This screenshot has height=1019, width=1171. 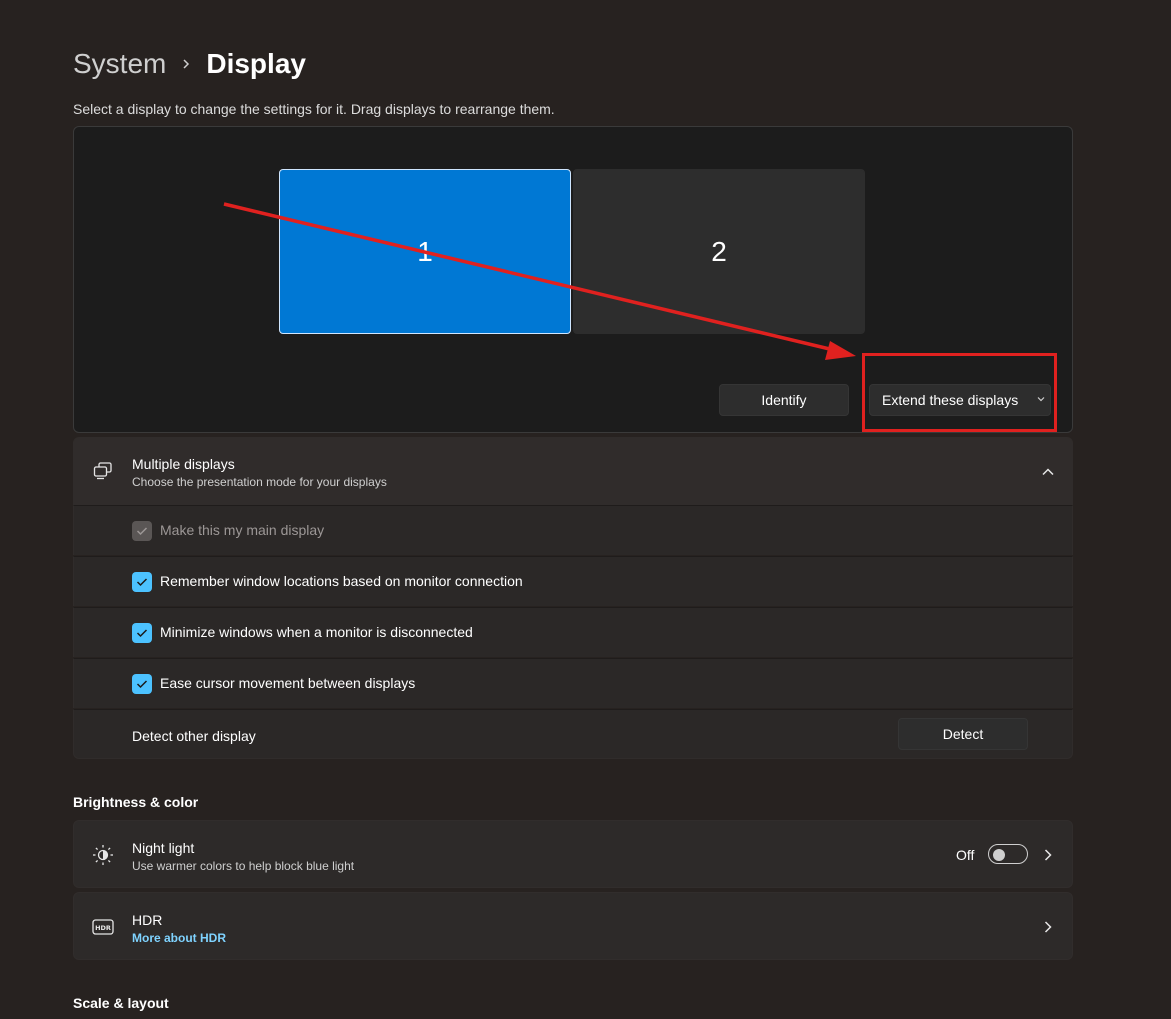 I want to click on night-light-state: Off, so click(x=965, y=855).